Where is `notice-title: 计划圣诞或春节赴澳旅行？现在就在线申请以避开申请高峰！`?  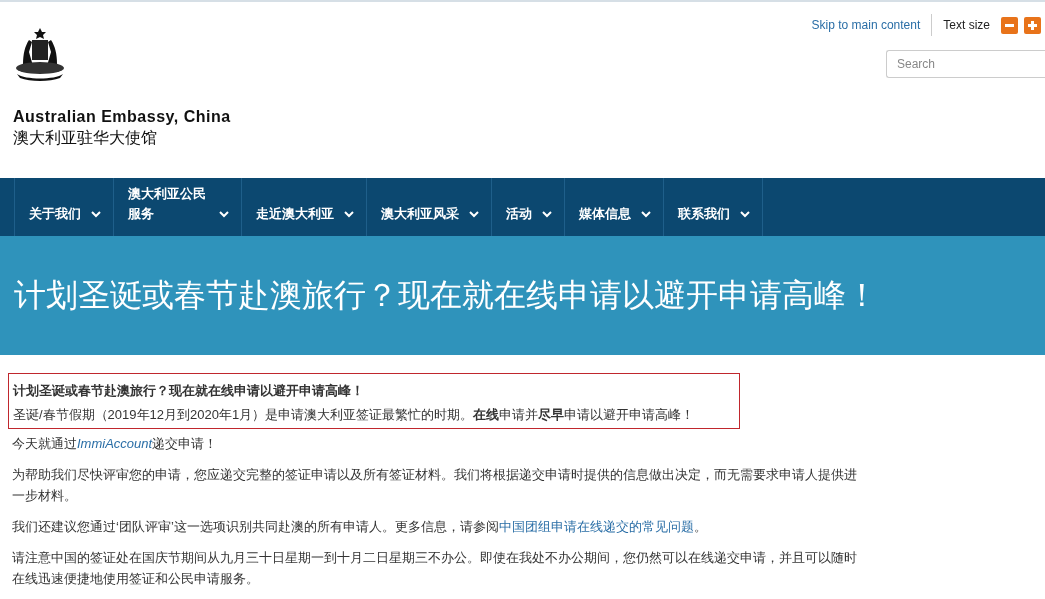
notice-title: 计划圣诞或春节赴澳旅行？现在就在线申请以避开申请高峰！ is located at coordinates (189, 391).